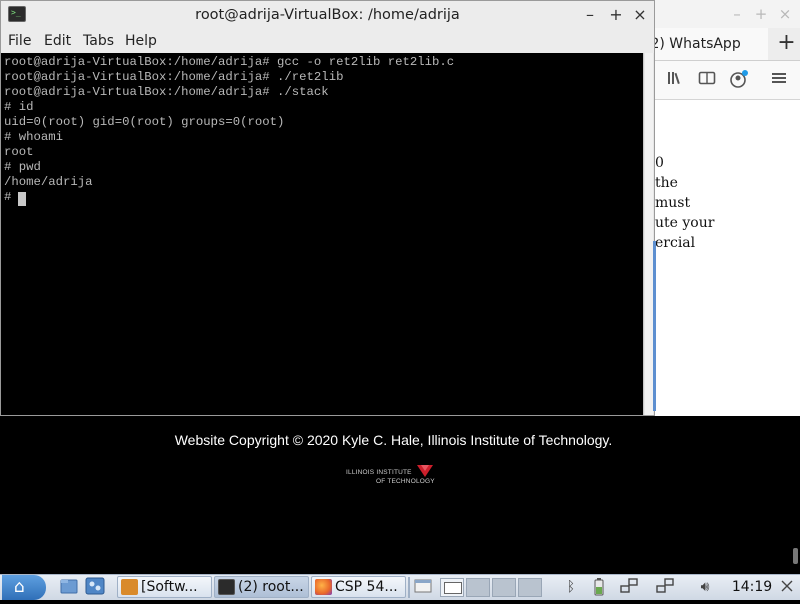  Describe the element at coordinates (793, 561) in the screenshot. I see `page-scrollbar` at that location.